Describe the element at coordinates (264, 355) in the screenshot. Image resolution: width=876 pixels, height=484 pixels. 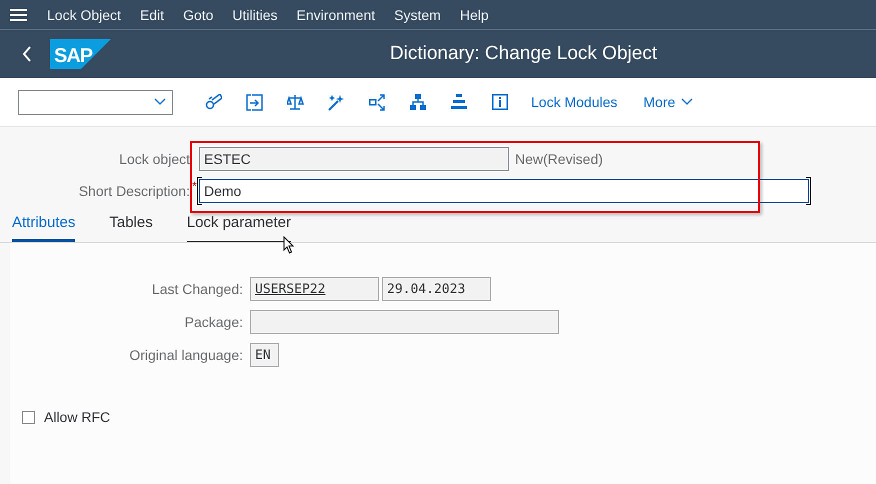
I see `input-field: EN` at that location.